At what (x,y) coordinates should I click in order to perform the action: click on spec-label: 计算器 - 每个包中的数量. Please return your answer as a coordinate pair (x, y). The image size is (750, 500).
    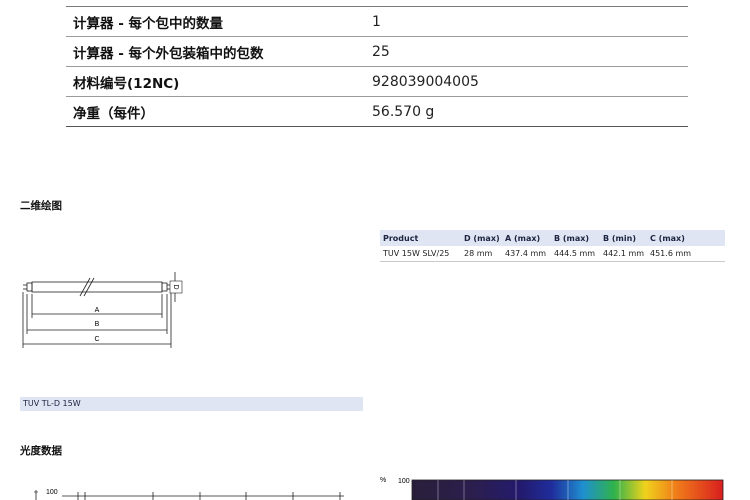
    Looking at the image, I should click on (148, 23).